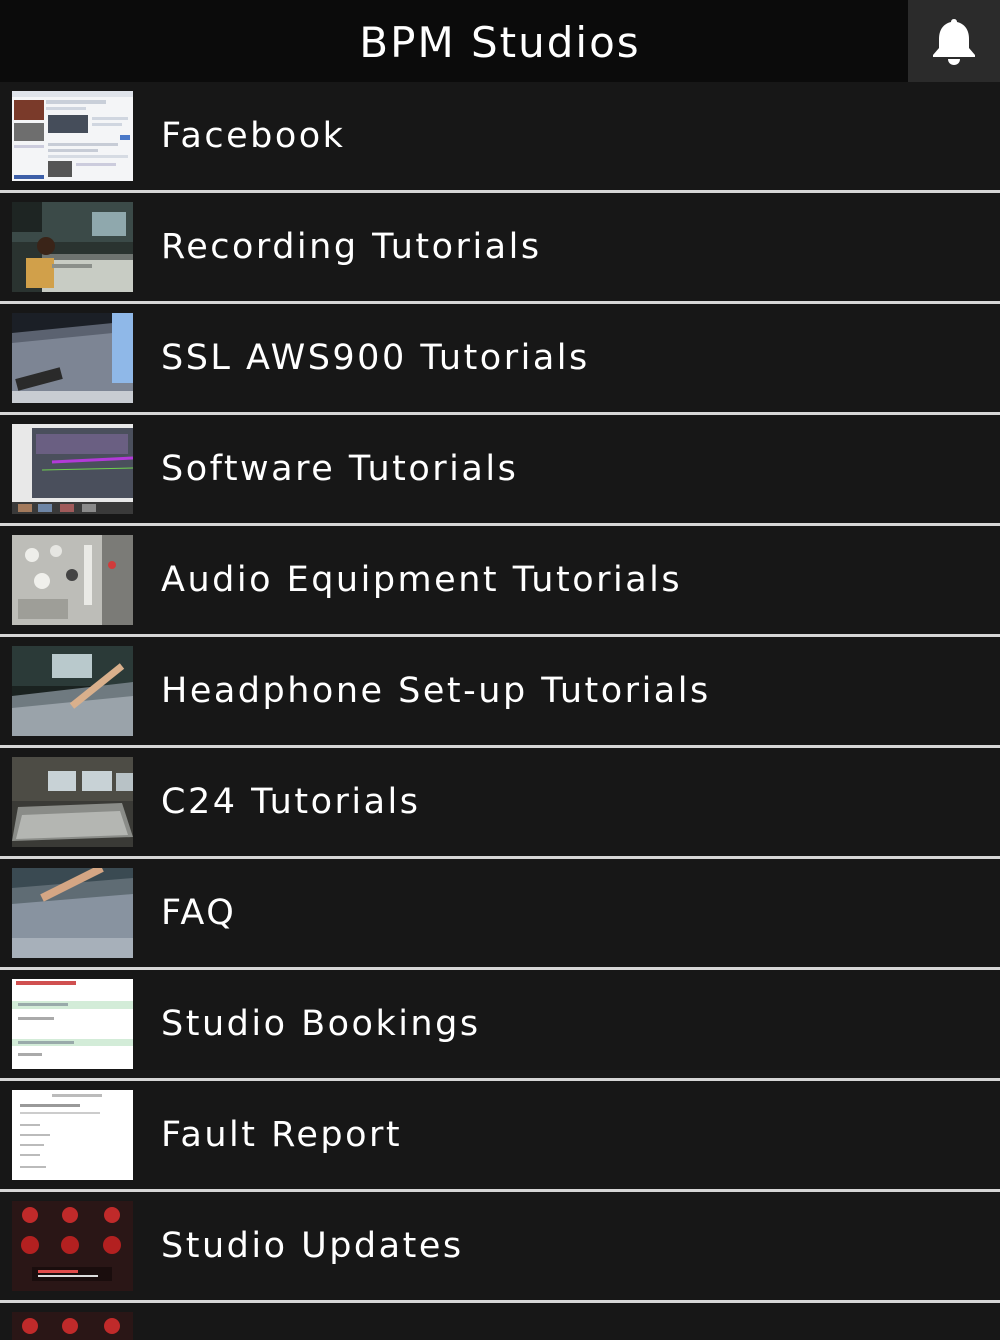 The height and width of the screenshot is (1340, 1000). What do you see at coordinates (436, 691) in the screenshot?
I see `menu-item-label: Headphone Set-up Tutorials` at bounding box center [436, 691].